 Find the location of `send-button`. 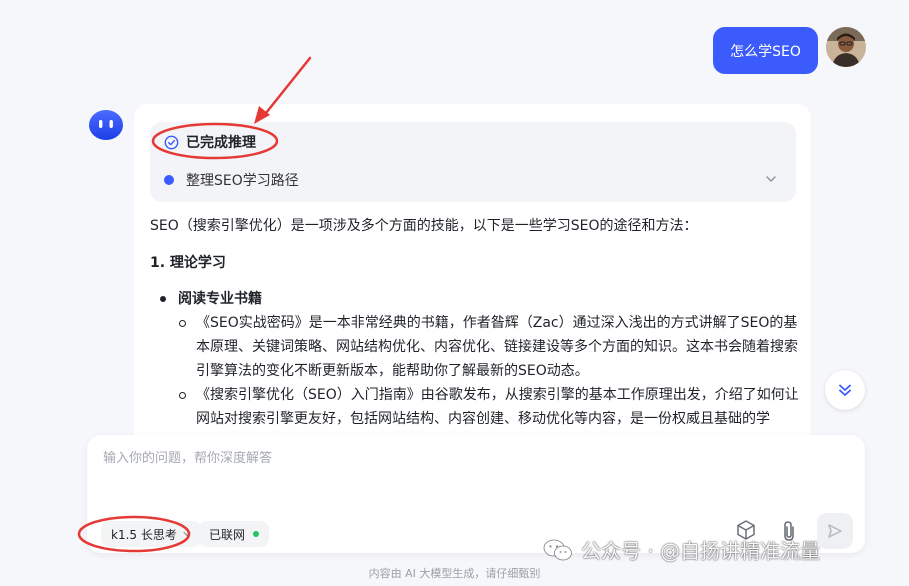

send-button is located at coordinates (835, 531).